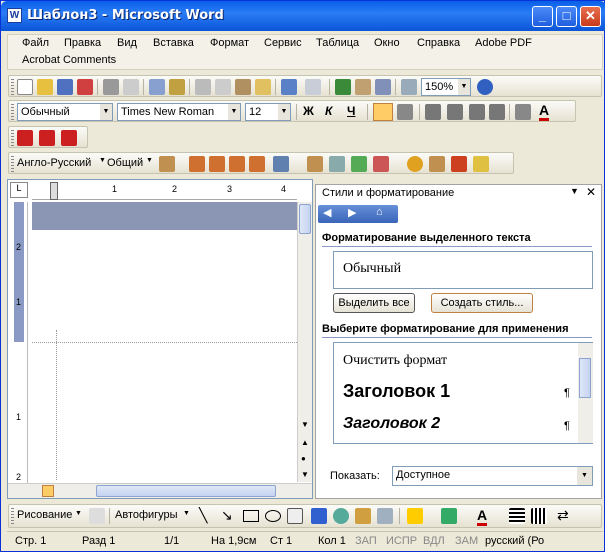  I want to click on line-spacing-icon, so click(433, 112).